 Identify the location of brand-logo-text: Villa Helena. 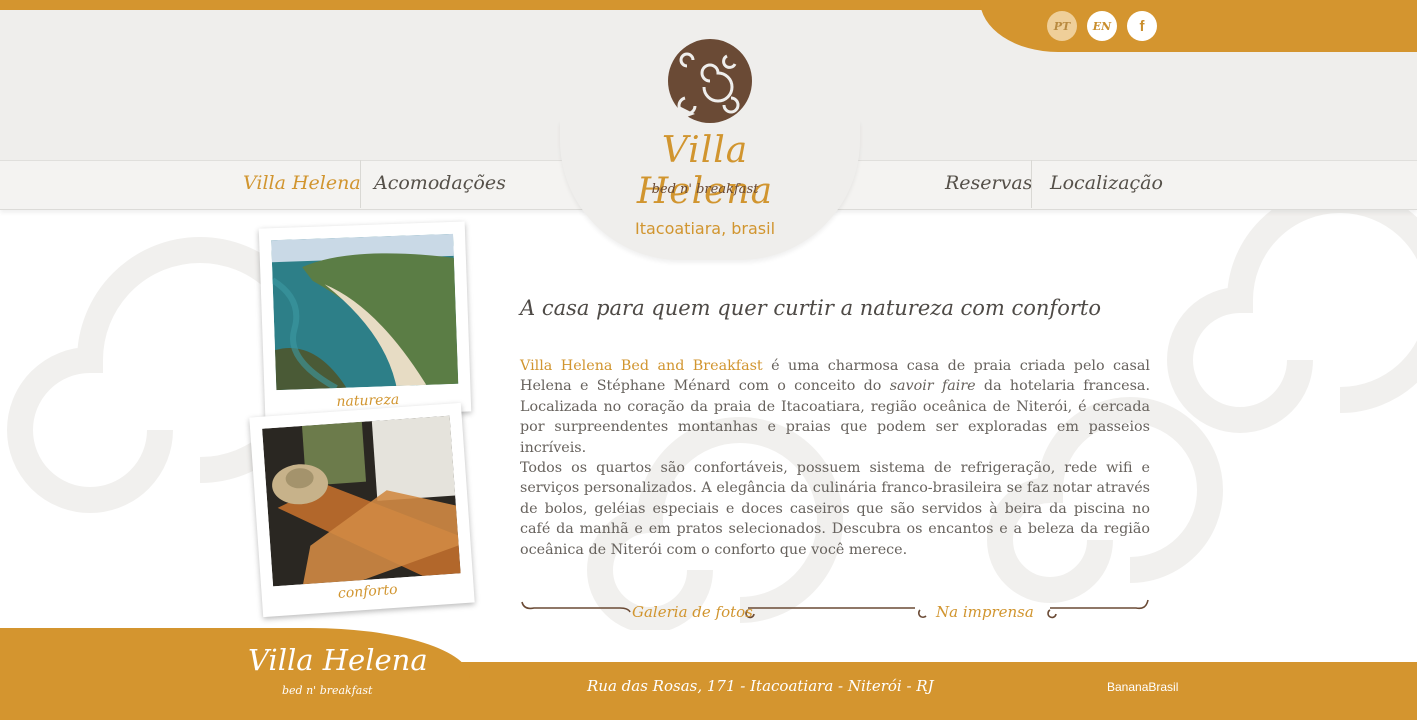
(705, 171).